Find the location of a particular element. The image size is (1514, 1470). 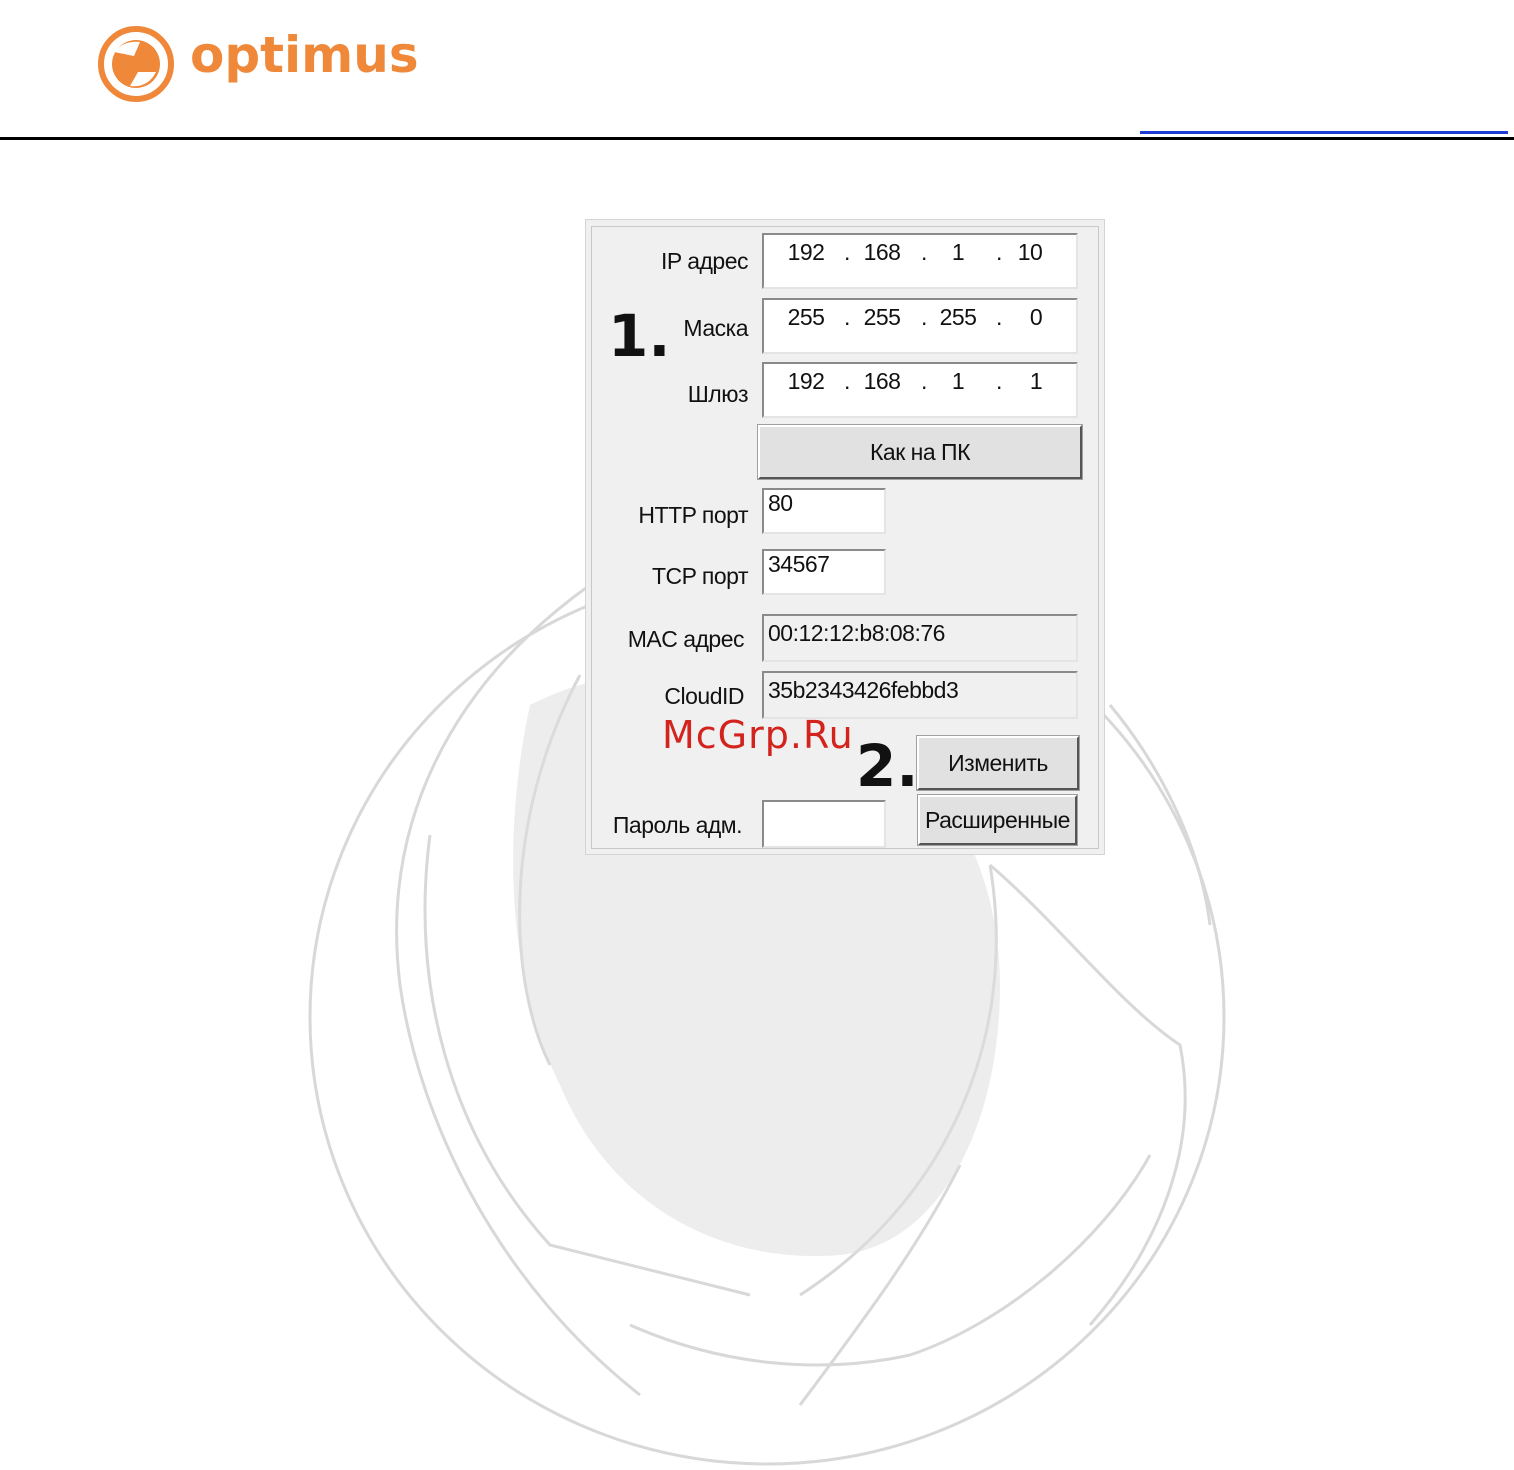

mask-octet-2: 255 is located at coordinates (882, 317).